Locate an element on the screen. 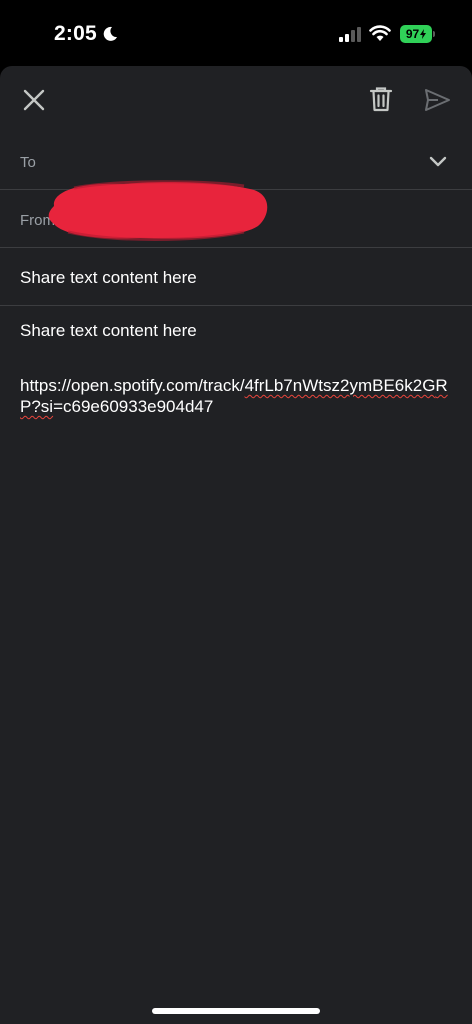 The image size is (472, 1024). trash-icon is located at coordinates (381, 99).